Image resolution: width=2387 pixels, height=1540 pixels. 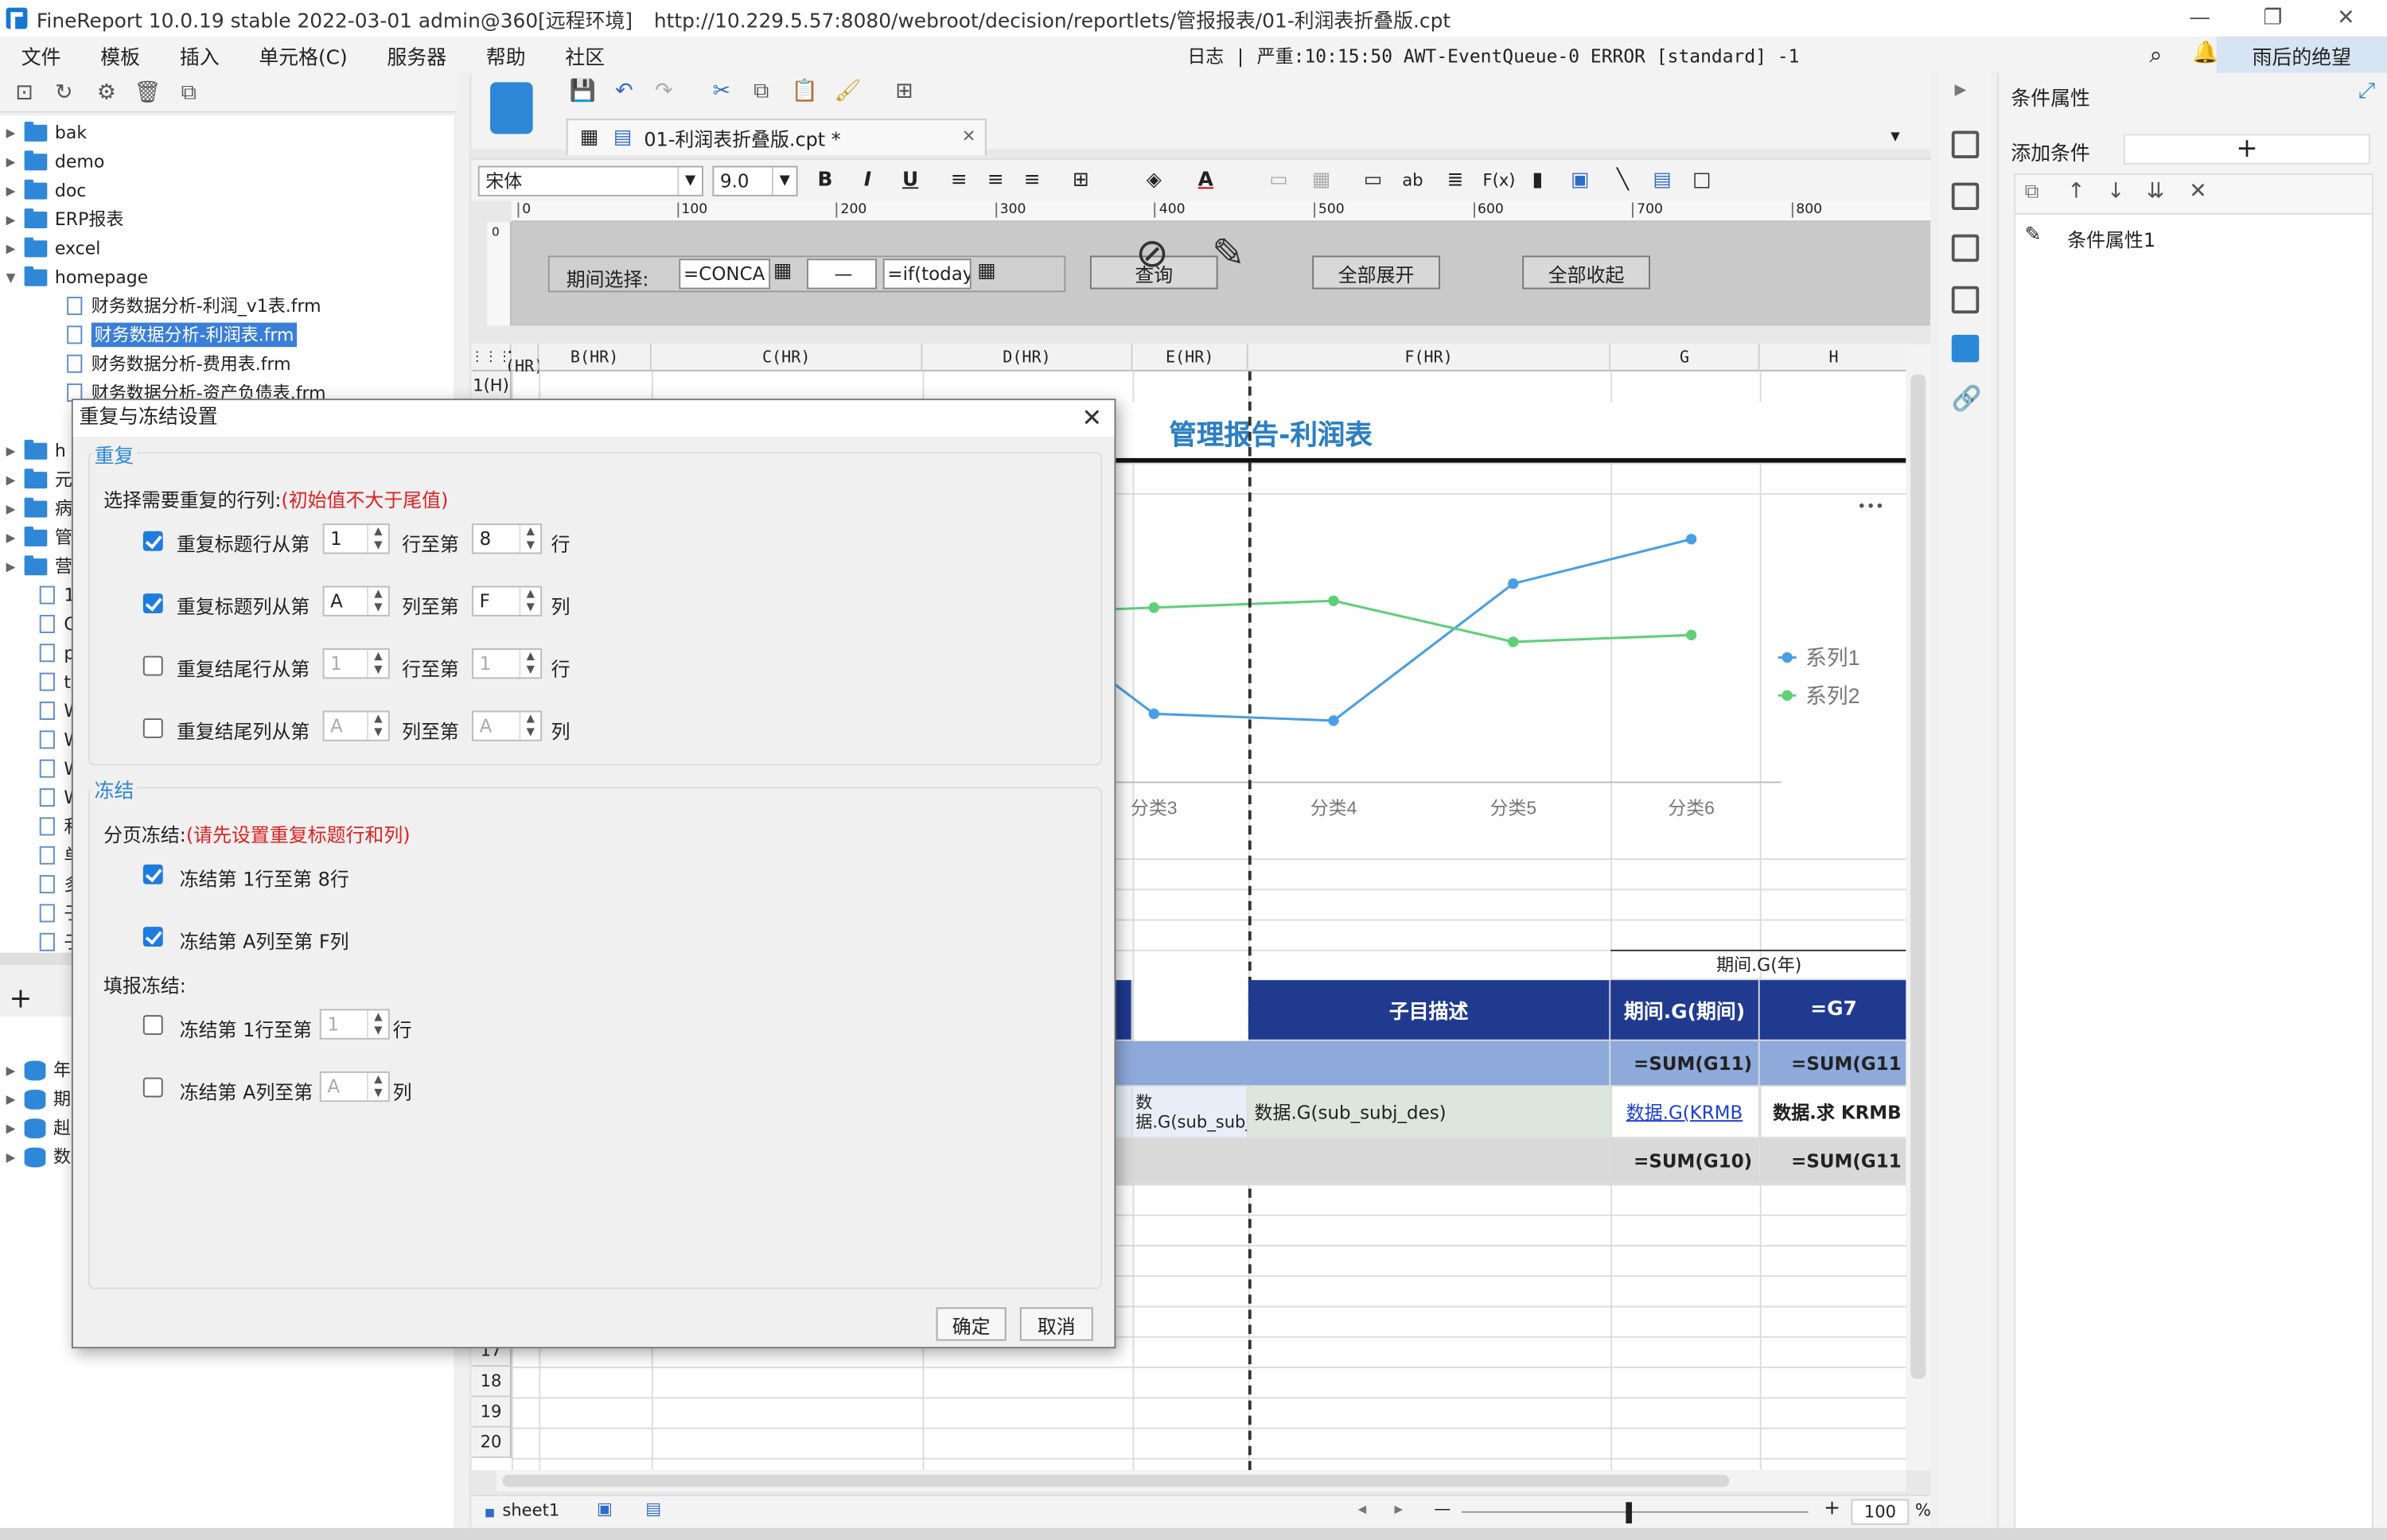 I want to click on period-header: 期间.G(期间), so click(x=1685, y=1010).